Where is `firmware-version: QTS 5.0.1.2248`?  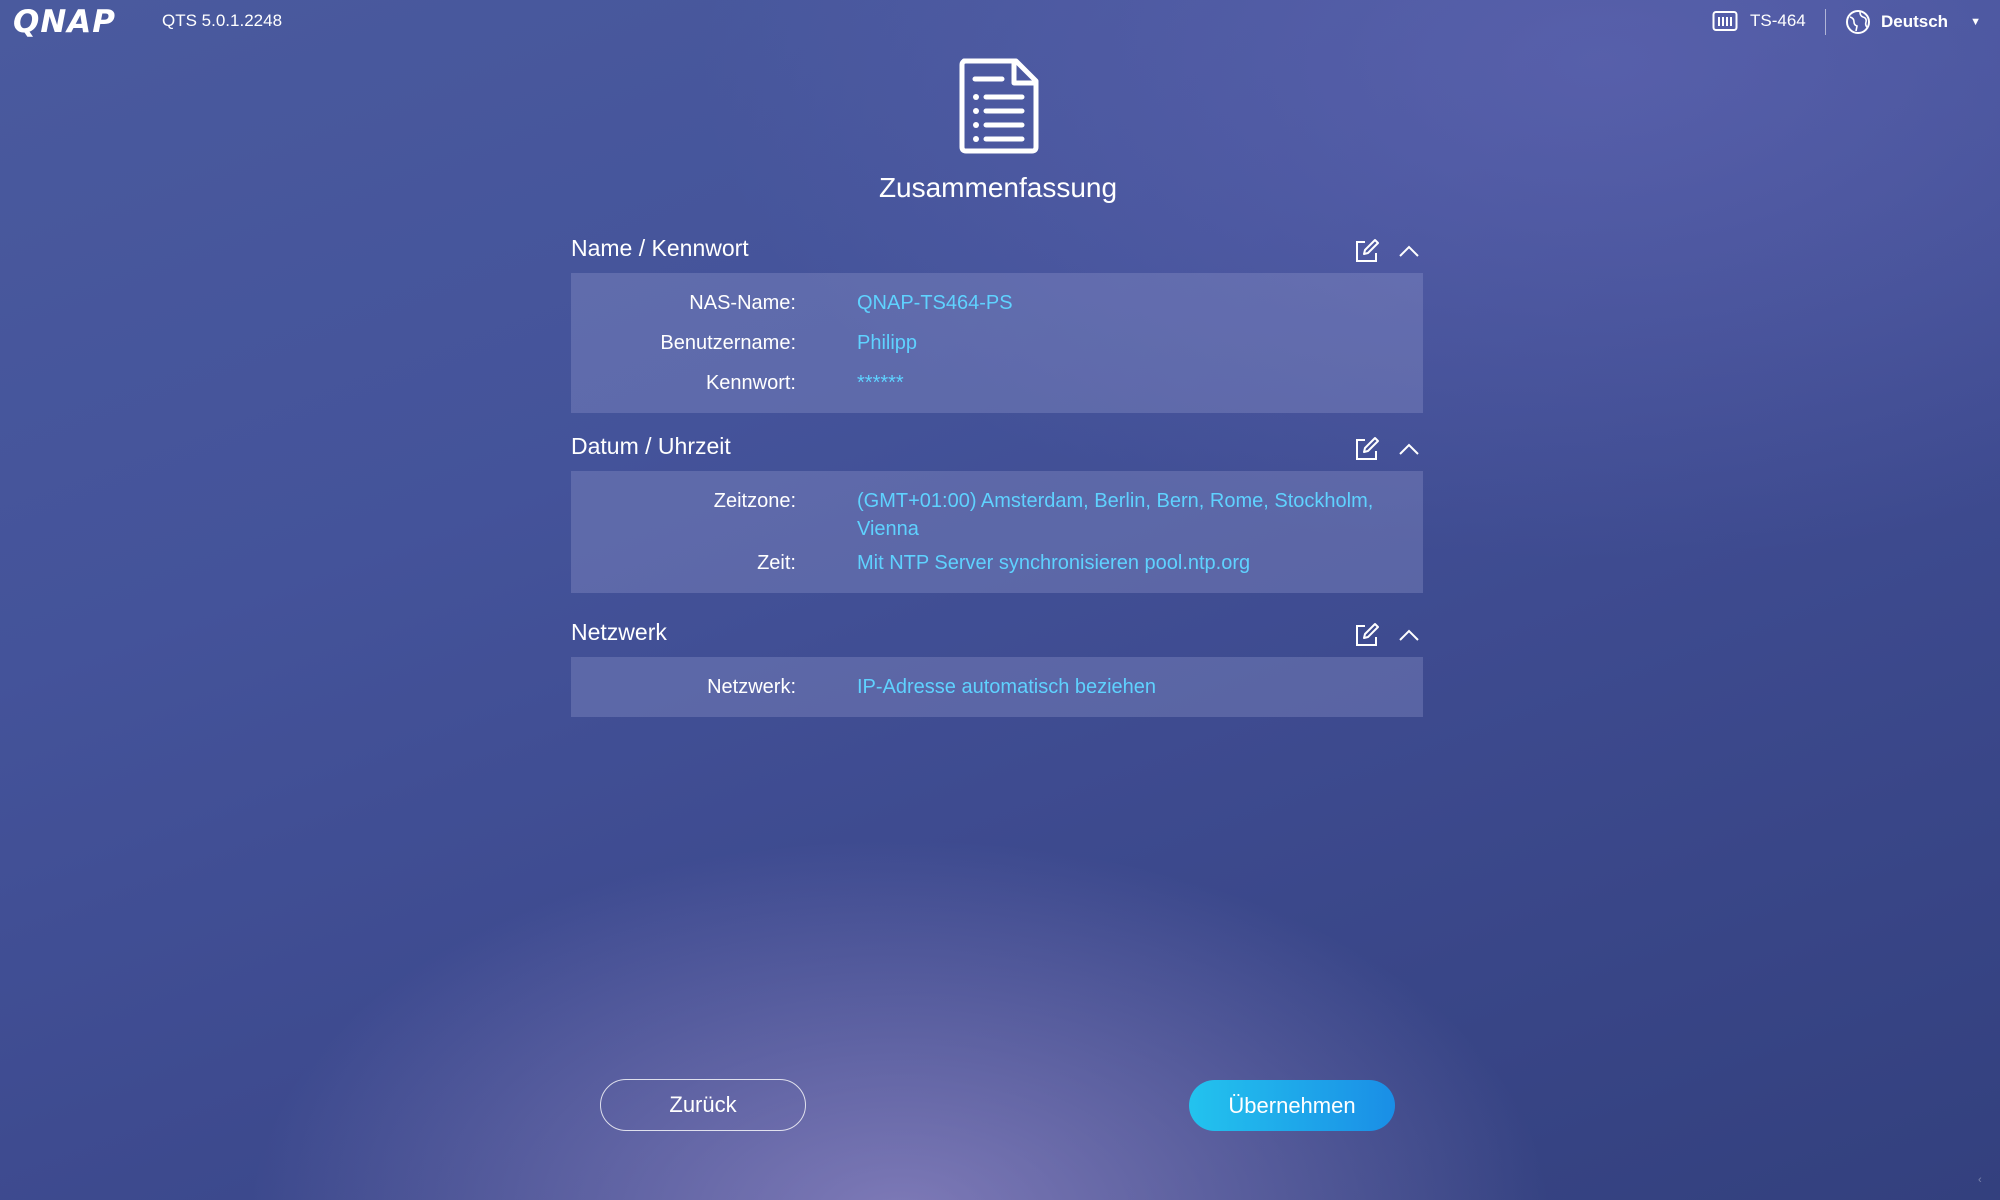 firmware-version: QTS 5.0.1.2248 is located at coordinates (222, 20).